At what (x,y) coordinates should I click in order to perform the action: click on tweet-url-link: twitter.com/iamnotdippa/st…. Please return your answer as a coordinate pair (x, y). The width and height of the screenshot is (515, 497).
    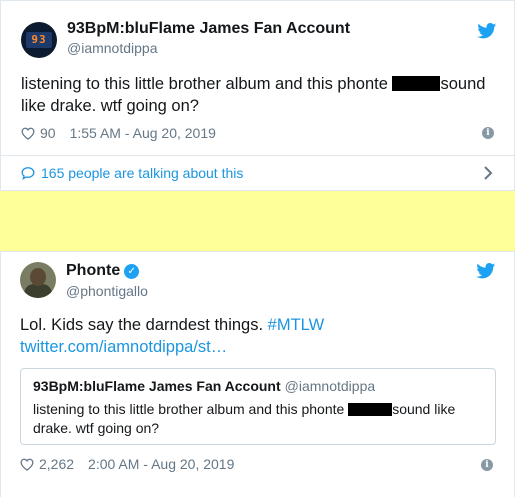
    Looking at the image, I should click on (123, 347).